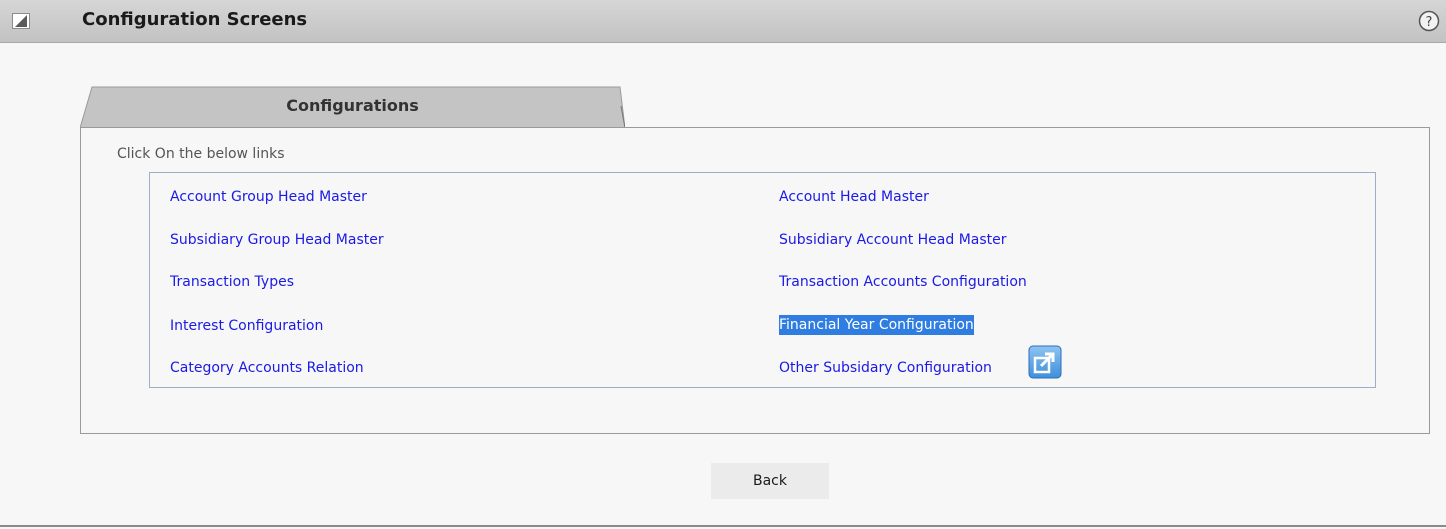 The width and height of the screenshot is (1446, 529). Describe the element at coordinates (246, 326) in the screenshot. I see `link-interest-configuration: Interest Configuration` at that location.